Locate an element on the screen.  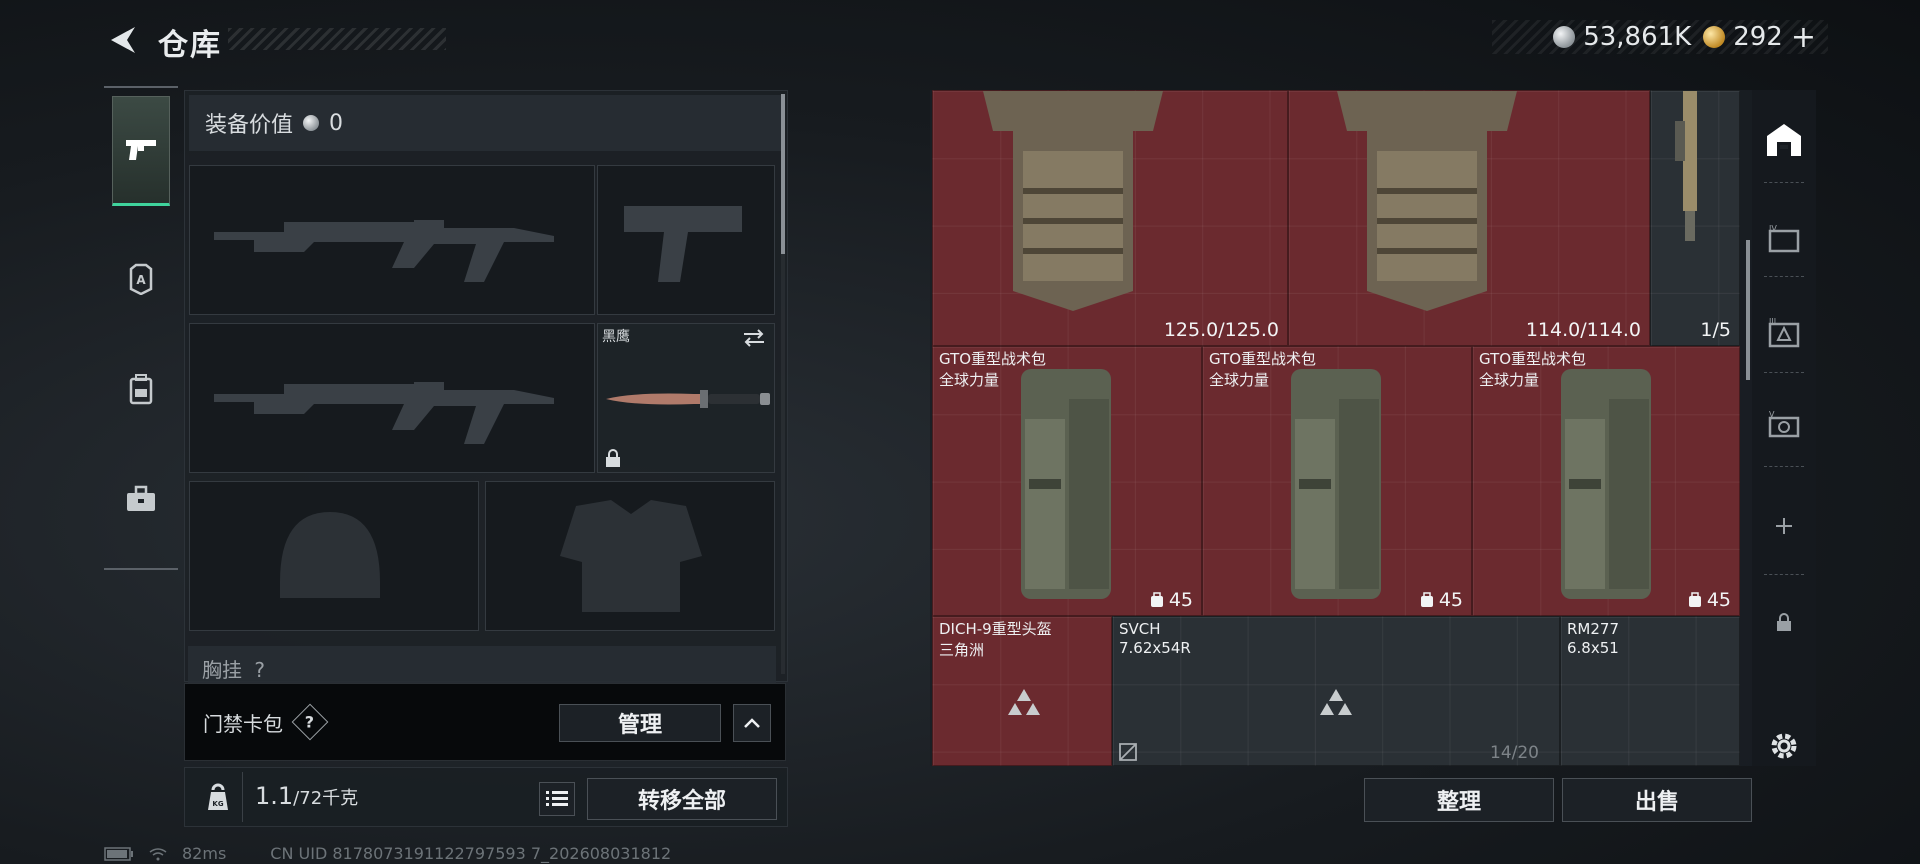
stash-item-vest: 125.0/125.0 is located at coordinates (1110, 218).